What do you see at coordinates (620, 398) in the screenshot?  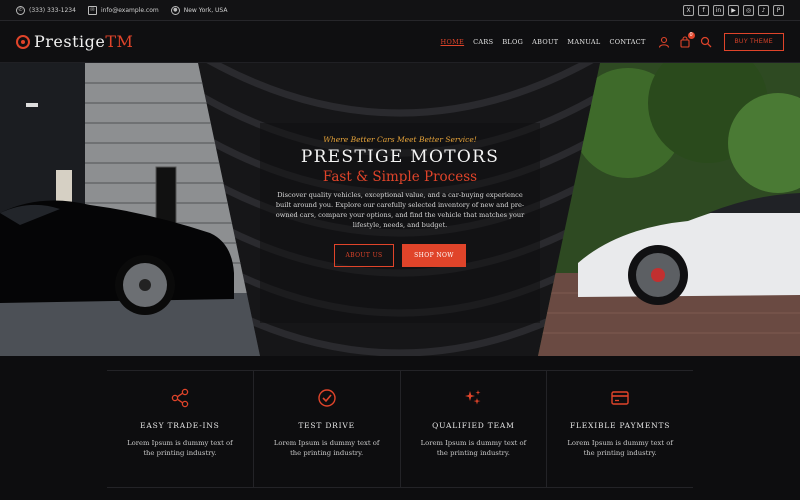 I see `credit-card-icon` at bounding box center [620, 398].